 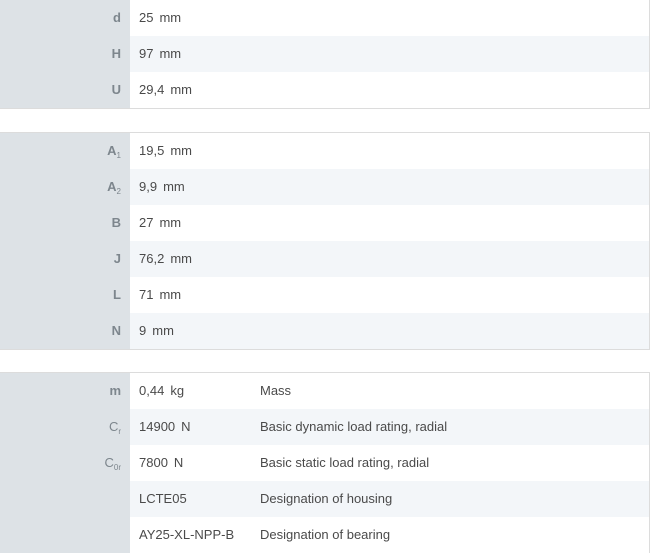 I want to click on value: 97, so click(x=146, y=53).